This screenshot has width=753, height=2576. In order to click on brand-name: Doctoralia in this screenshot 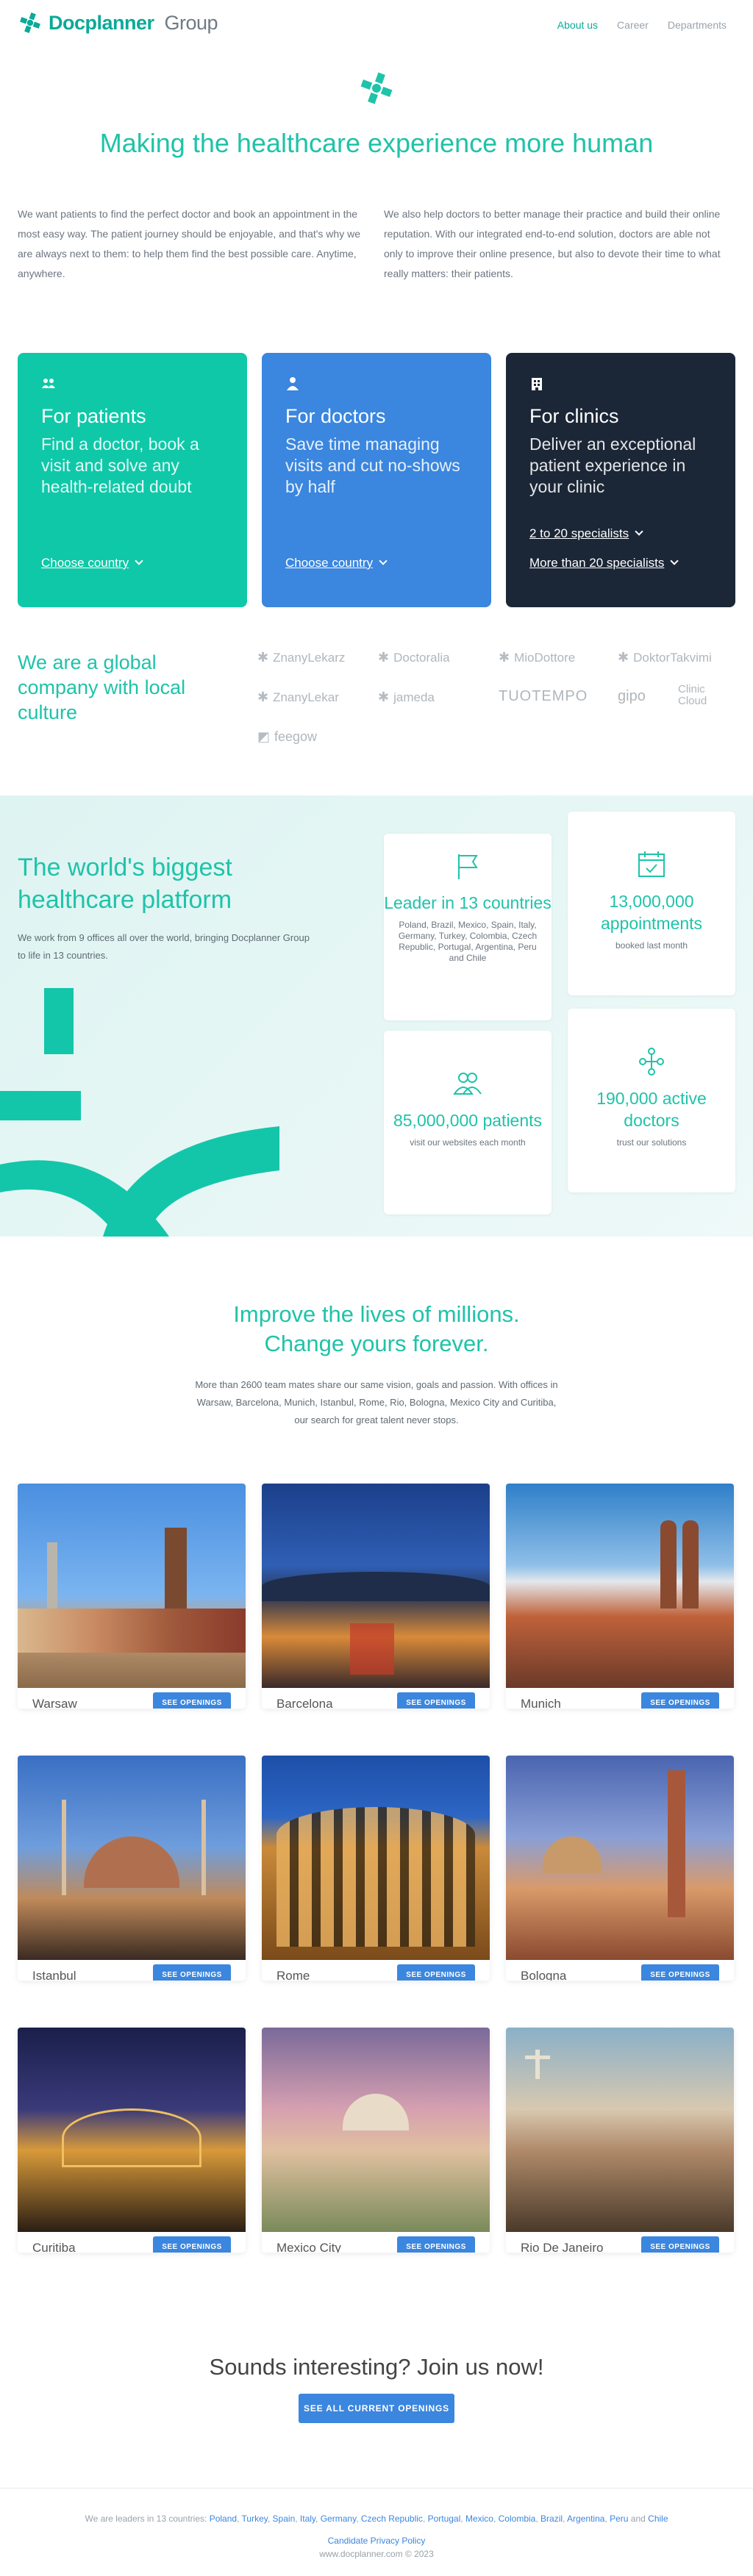, I will do `click(421, 657)`.